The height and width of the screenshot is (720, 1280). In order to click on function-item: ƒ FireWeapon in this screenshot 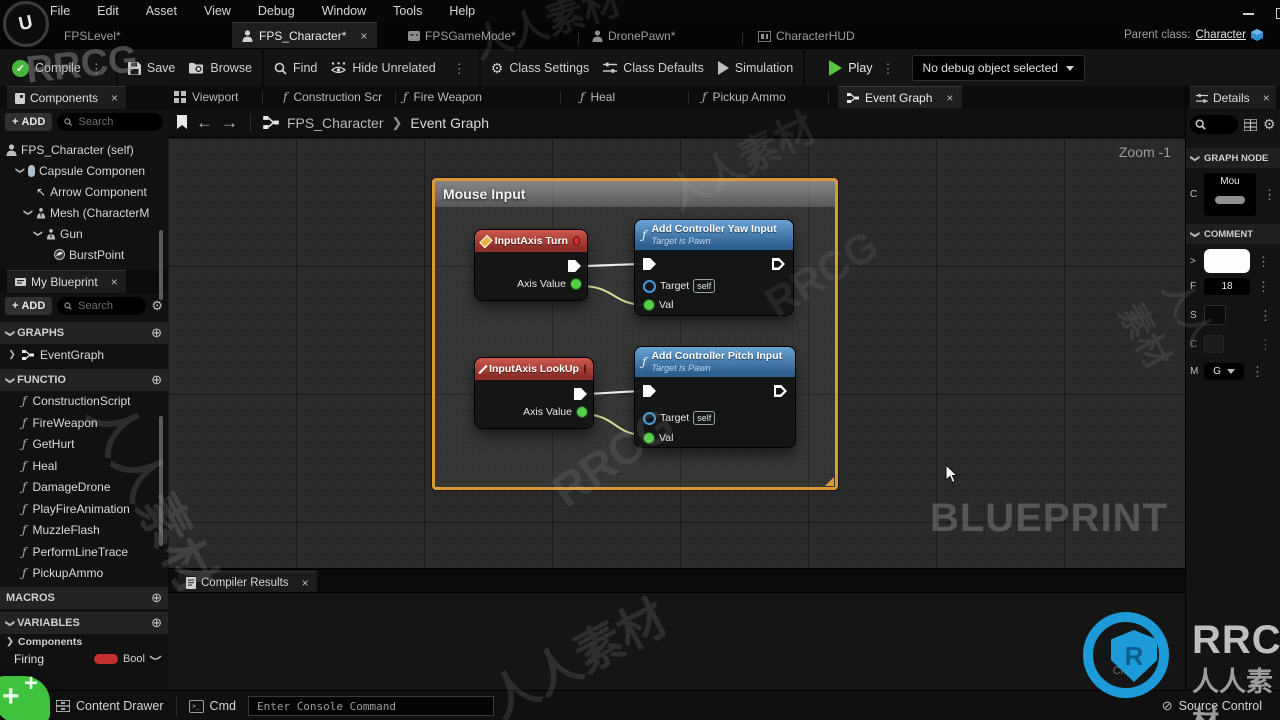, I will do `click(84, 423)`.